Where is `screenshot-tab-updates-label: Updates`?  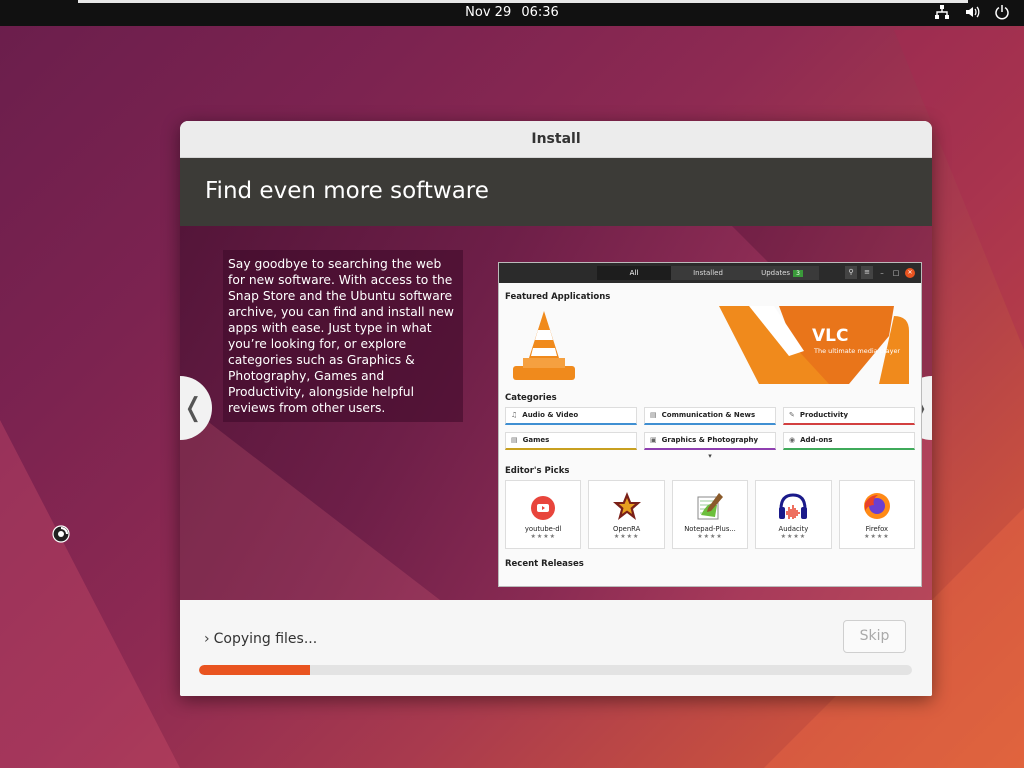 screenshot-tab-updates-label: Updates is located at coordinates (776, 273).